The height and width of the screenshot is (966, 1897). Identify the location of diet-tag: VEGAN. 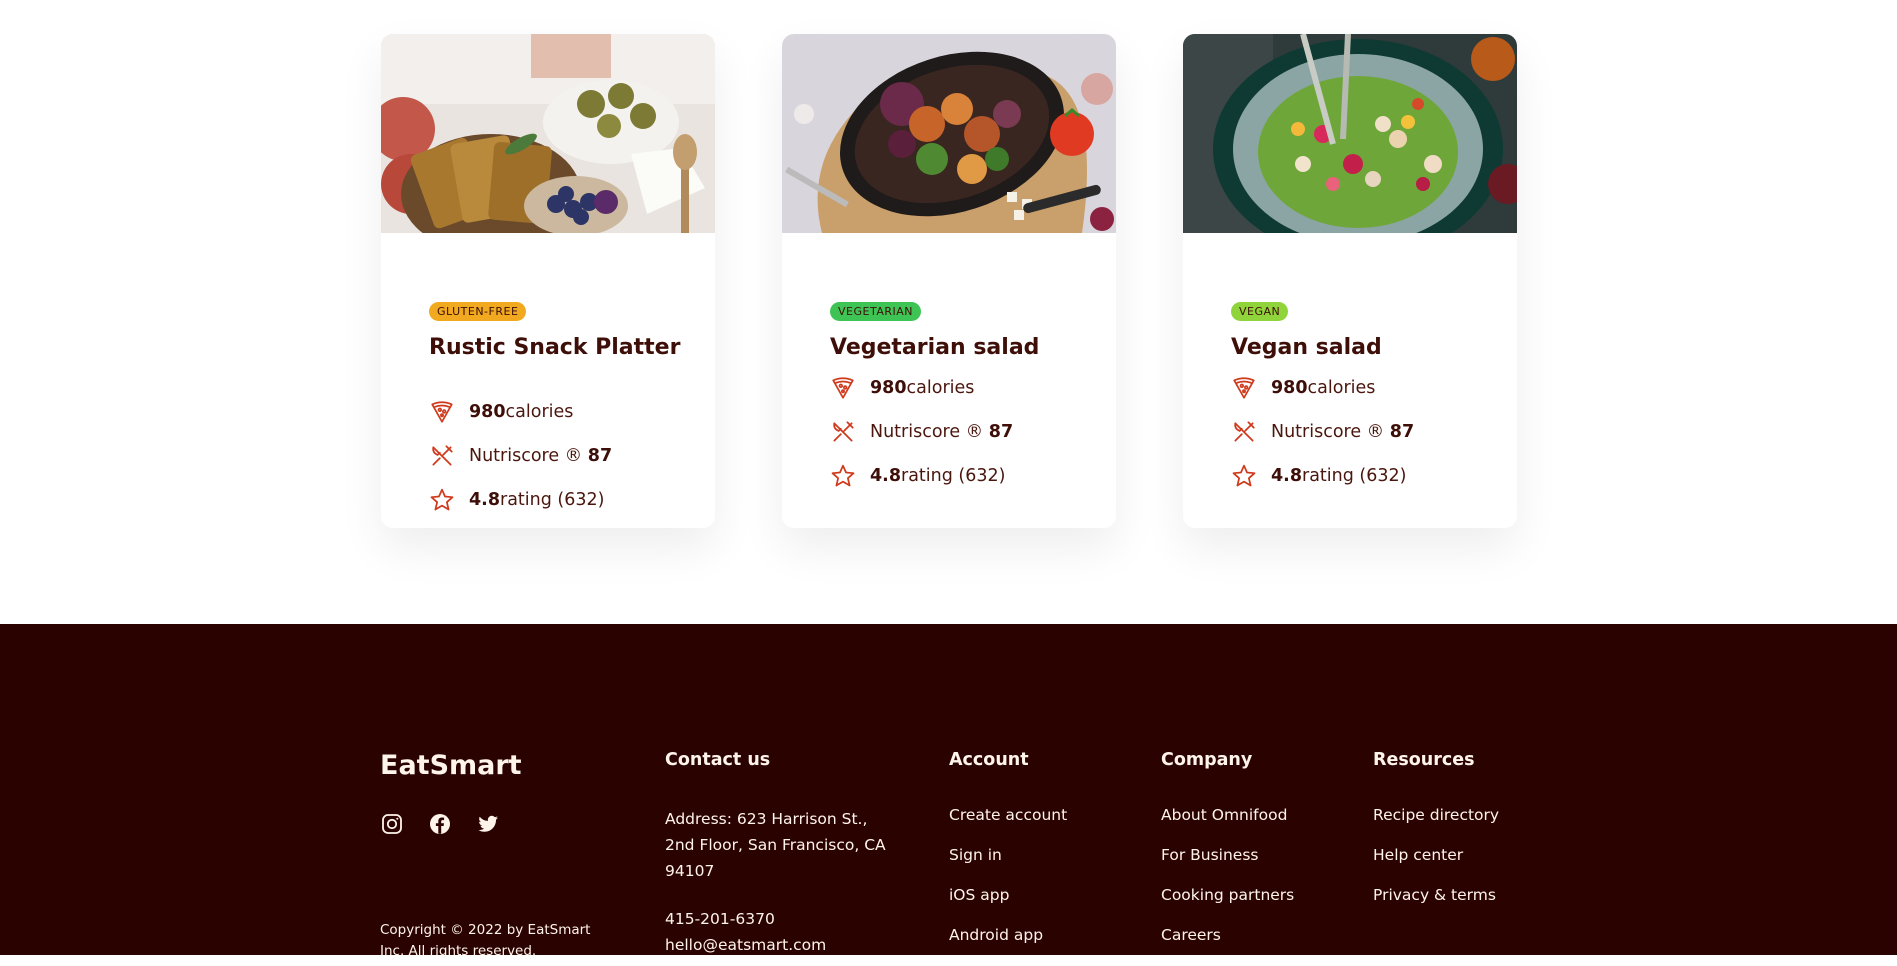
(1260, 311).